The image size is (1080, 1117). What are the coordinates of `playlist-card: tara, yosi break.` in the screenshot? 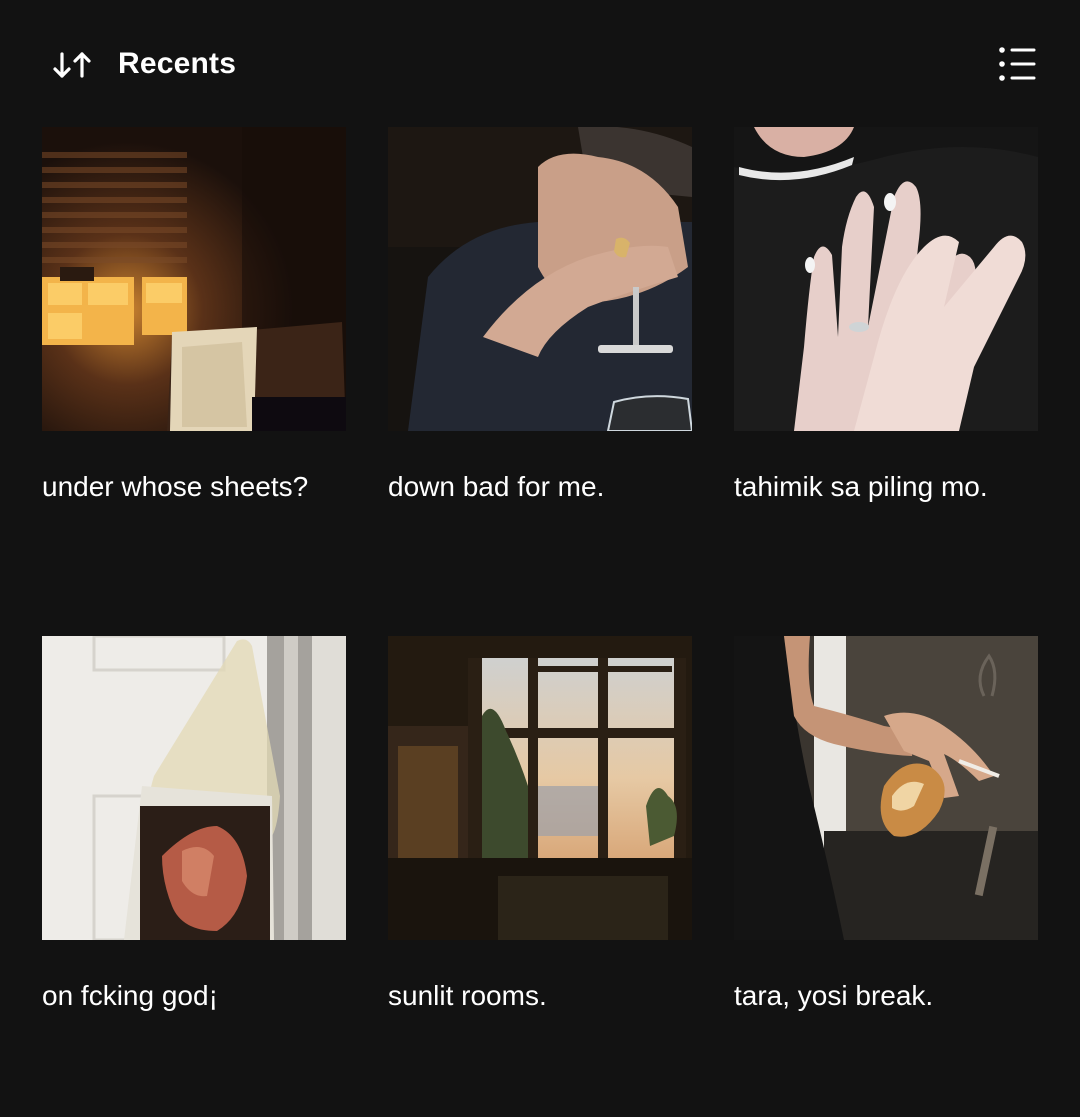 It's located at (886, 825).